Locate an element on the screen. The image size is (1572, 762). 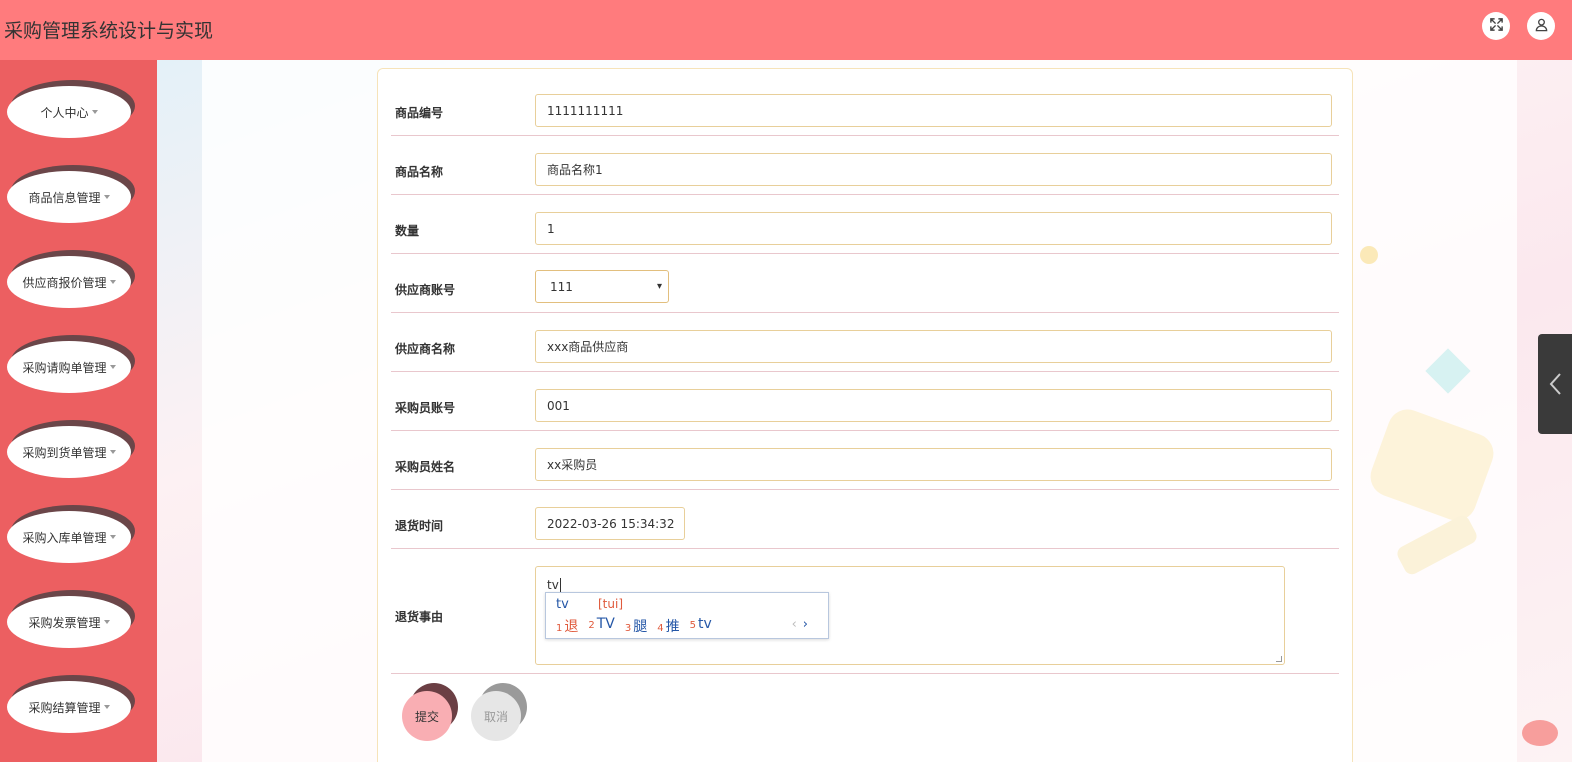
sidebar-item-purchase-request: 采购请购单管理 is located at coordinates (71, 365).